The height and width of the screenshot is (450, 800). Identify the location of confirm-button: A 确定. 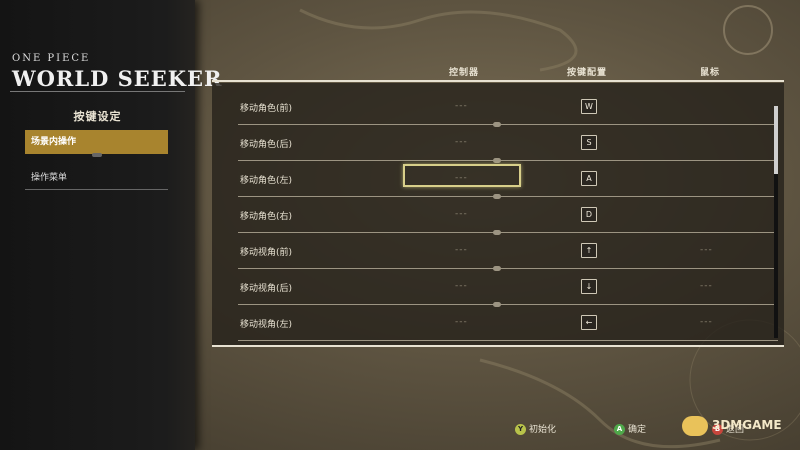
(630, 428).